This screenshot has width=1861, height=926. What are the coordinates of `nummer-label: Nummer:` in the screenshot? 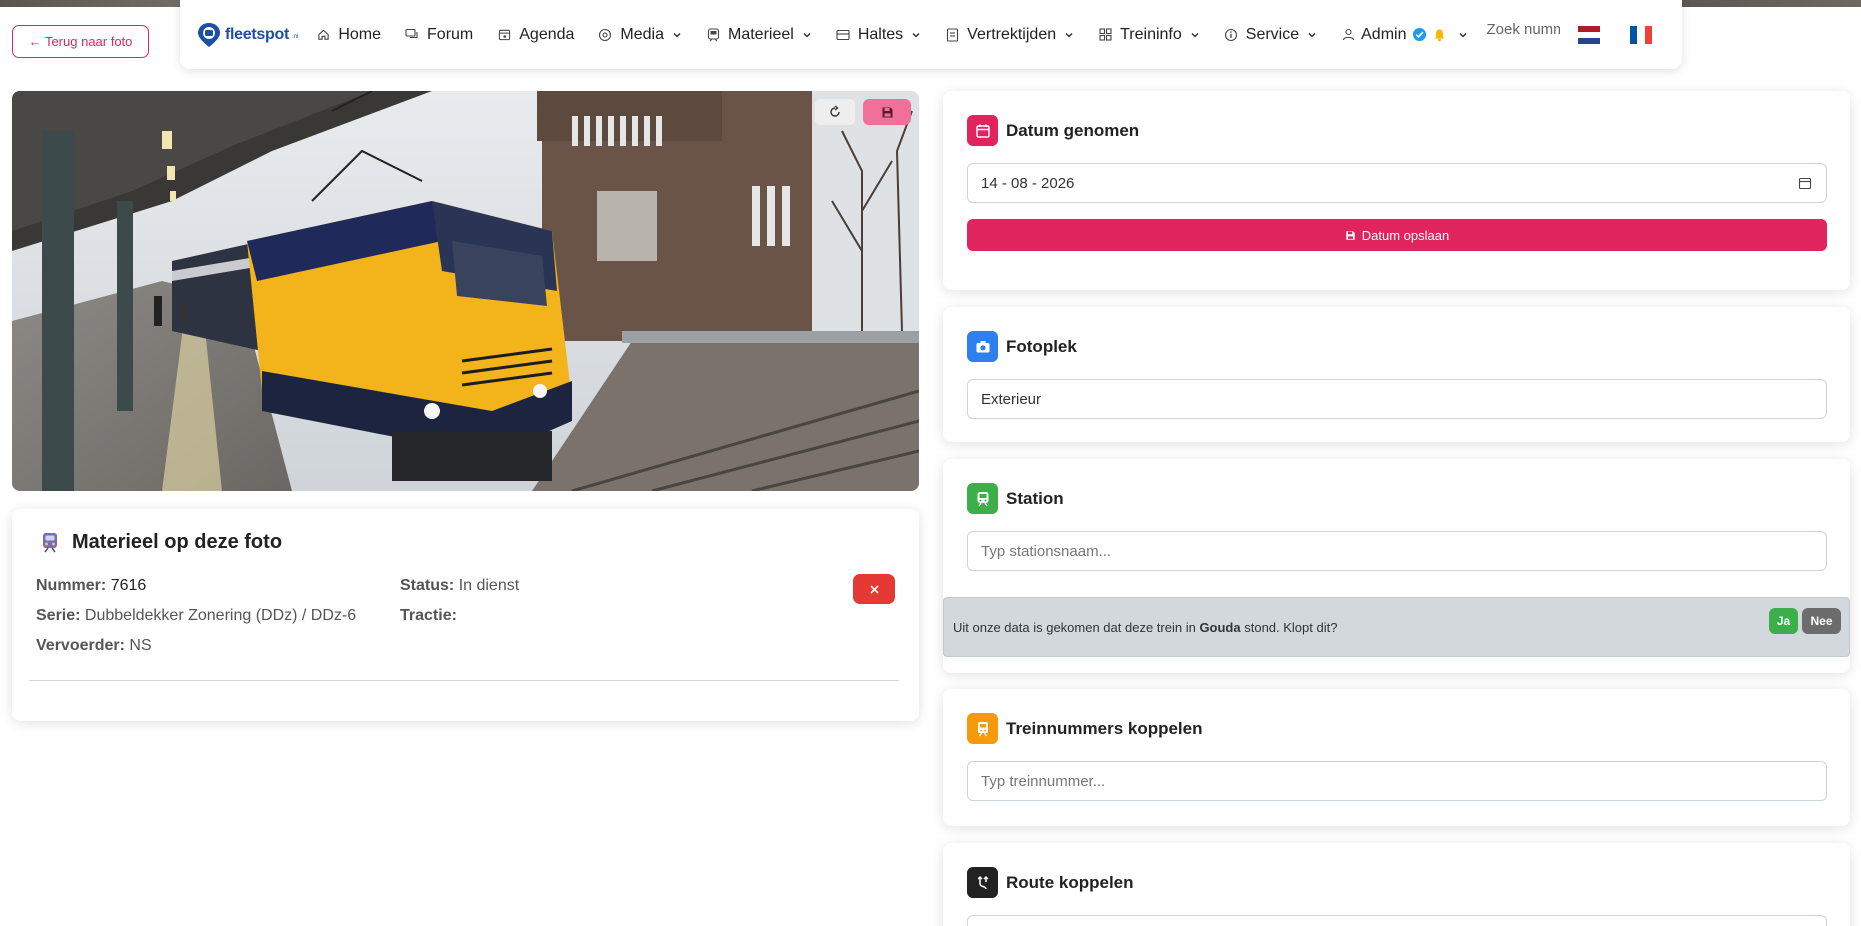 It's located at (71, 585).